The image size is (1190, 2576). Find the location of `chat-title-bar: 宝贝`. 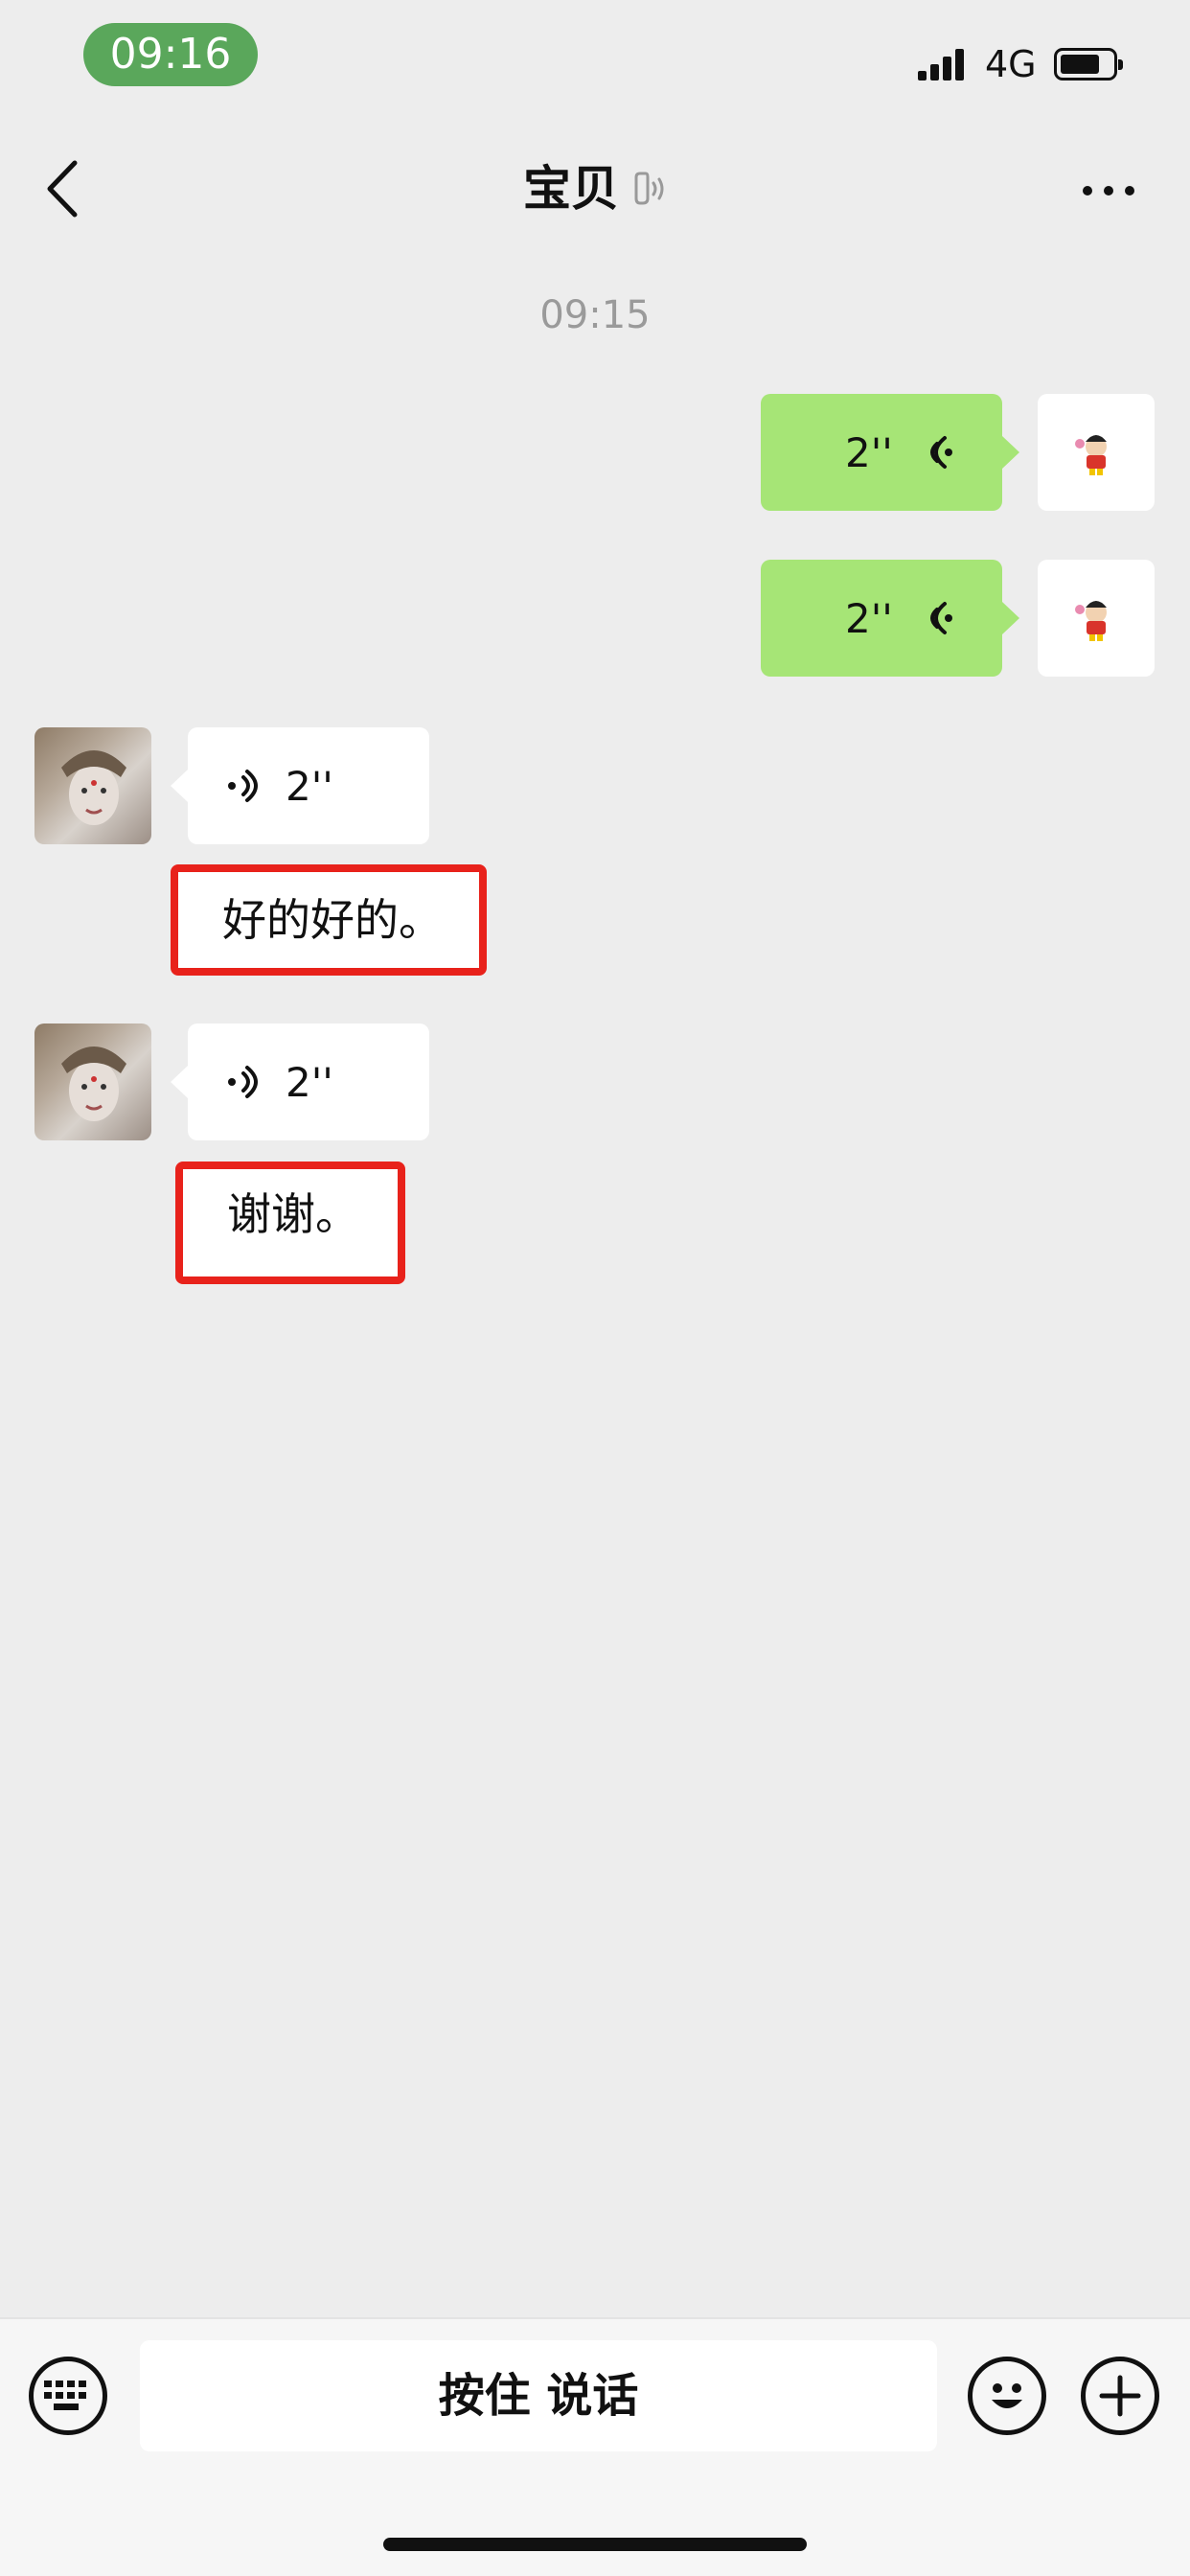

chat-title-bar: 宝贝 is located at coordinates (595, 188).